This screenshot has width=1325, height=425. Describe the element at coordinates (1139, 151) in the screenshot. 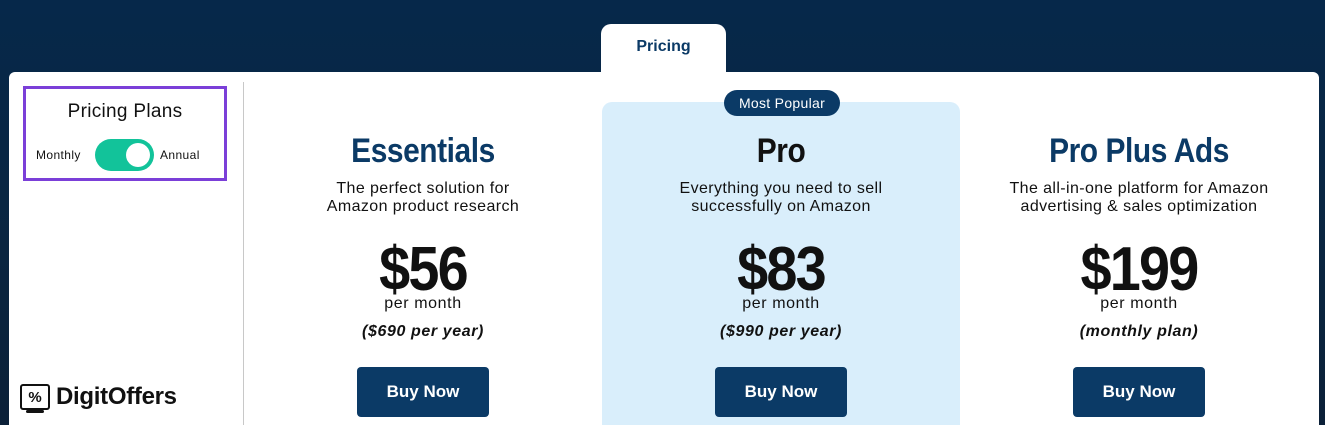

I see `plan-name: Pro Plus Ads` at that location.